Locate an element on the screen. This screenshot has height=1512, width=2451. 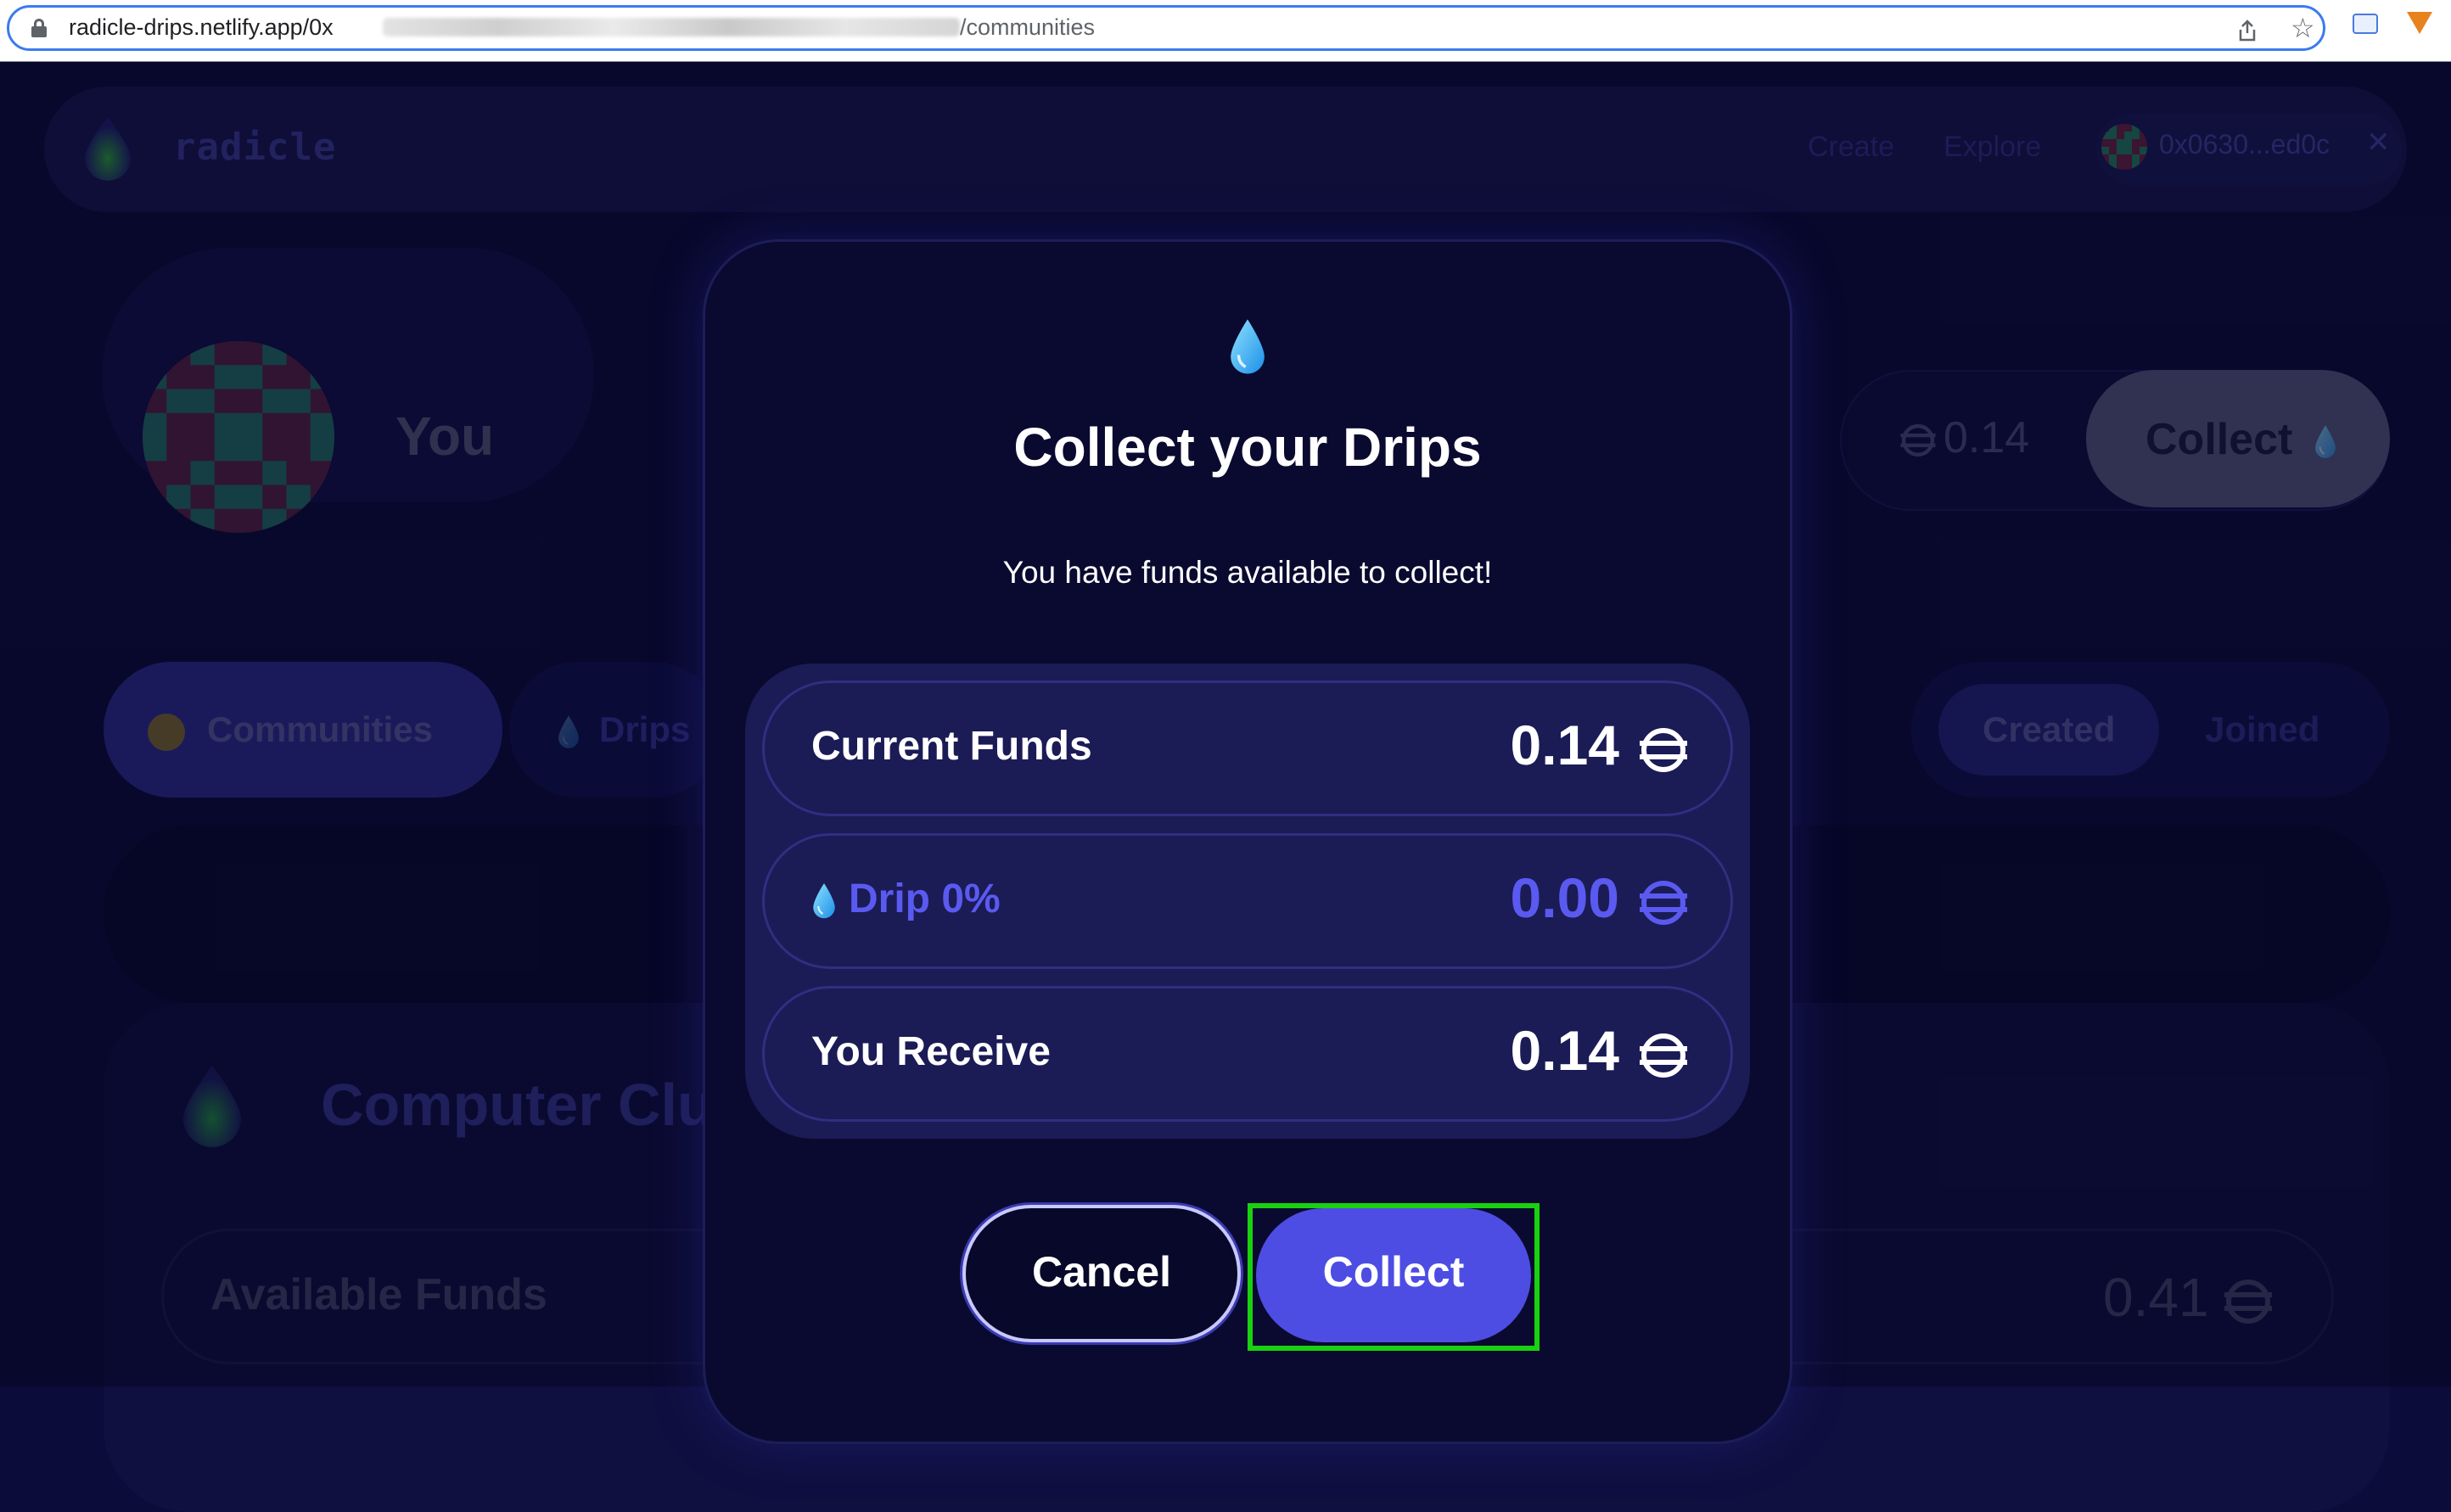
modal-title: Collect your Drips is located at coordinates (1247, 448).